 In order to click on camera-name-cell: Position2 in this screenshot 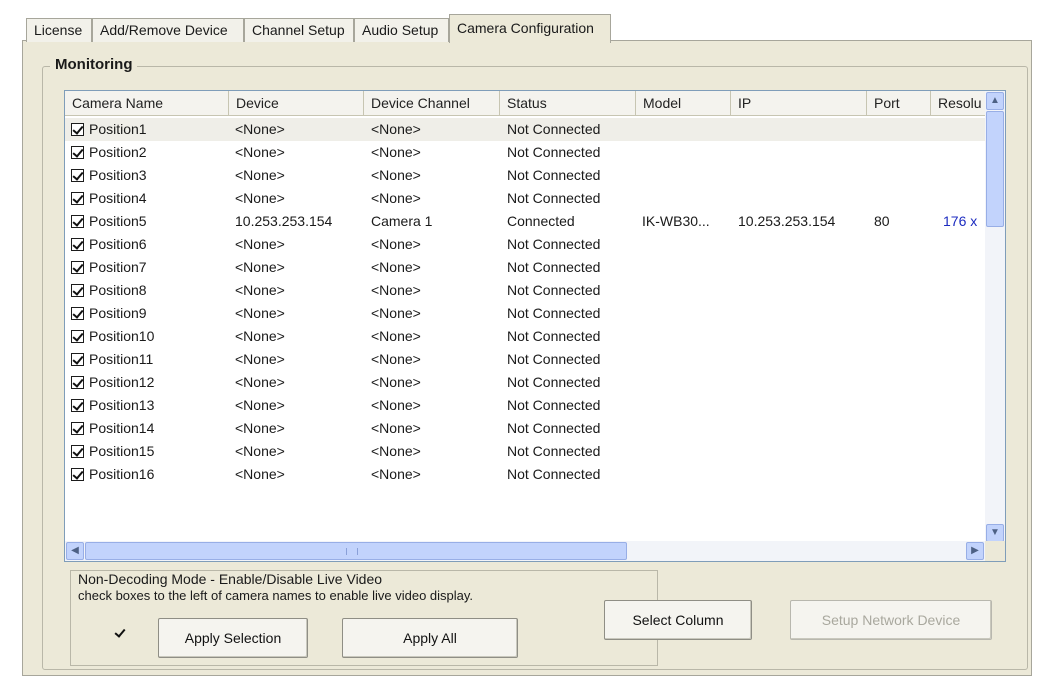, I will do `click(118, 152)`.